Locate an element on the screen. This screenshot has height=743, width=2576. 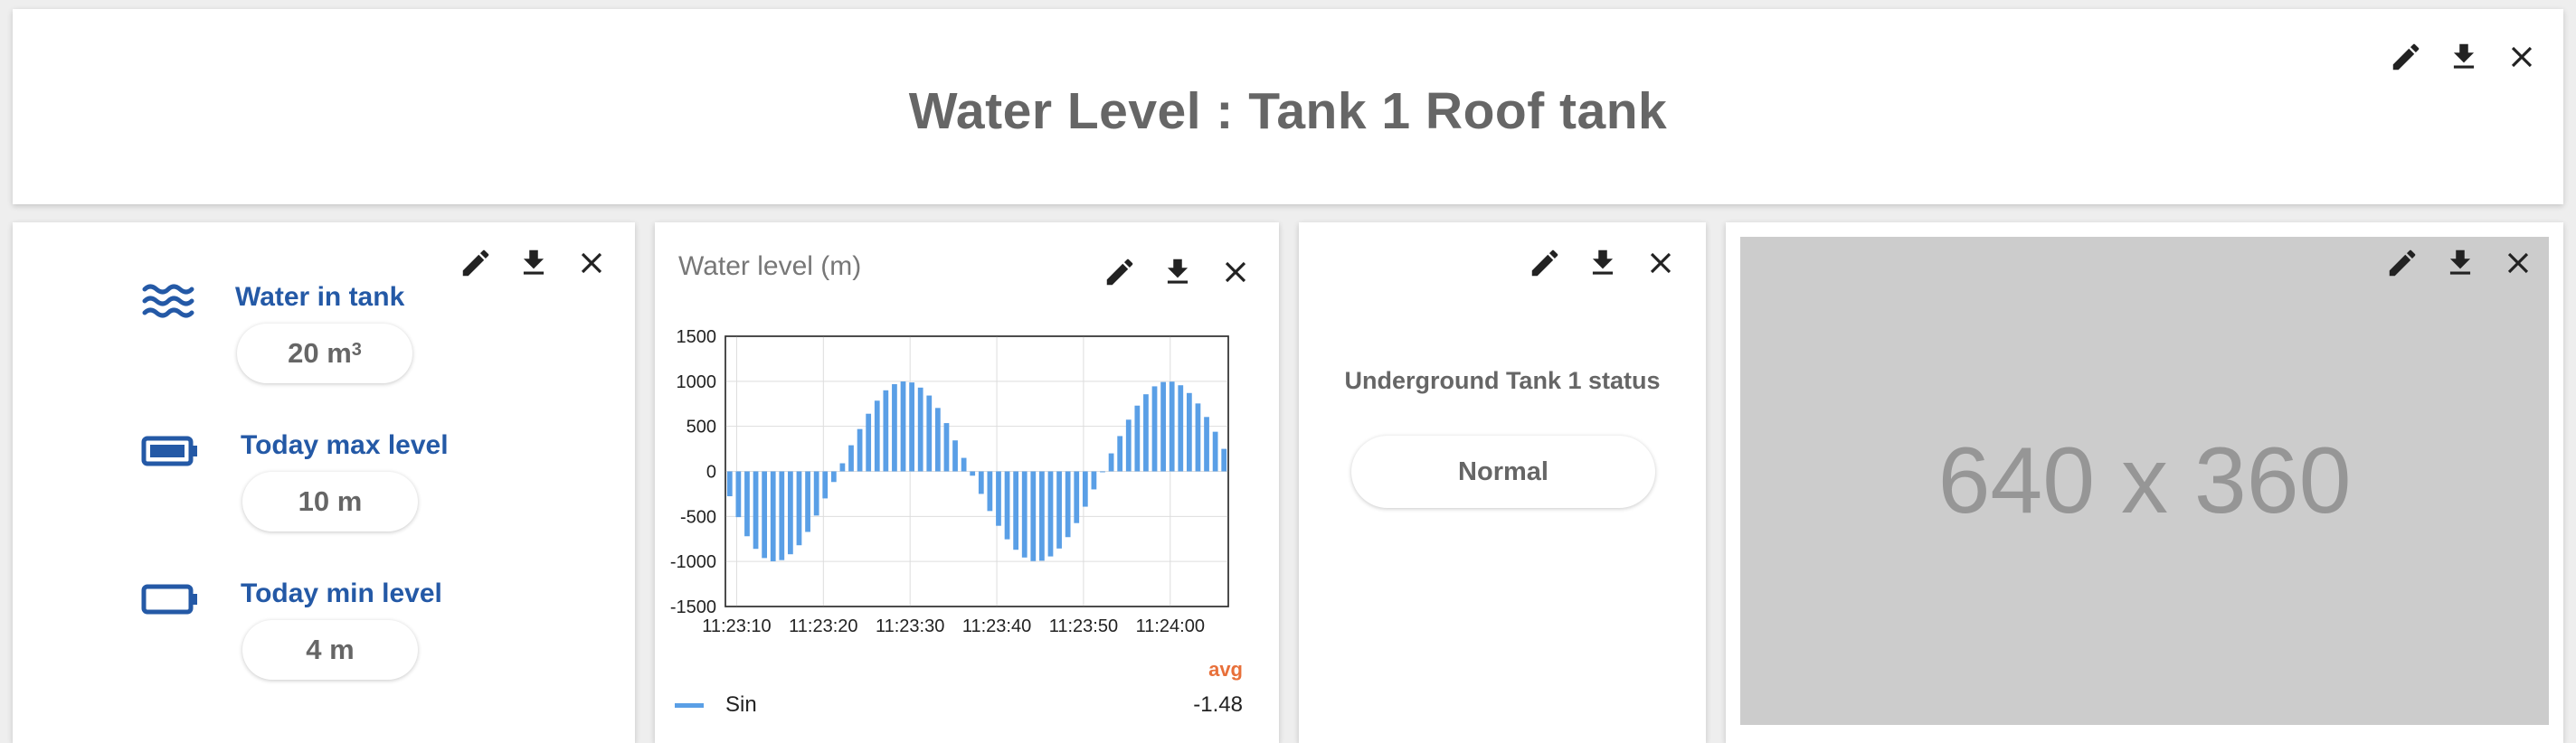
kpi-value-text: 20 m is located at coordinates (320, 353).